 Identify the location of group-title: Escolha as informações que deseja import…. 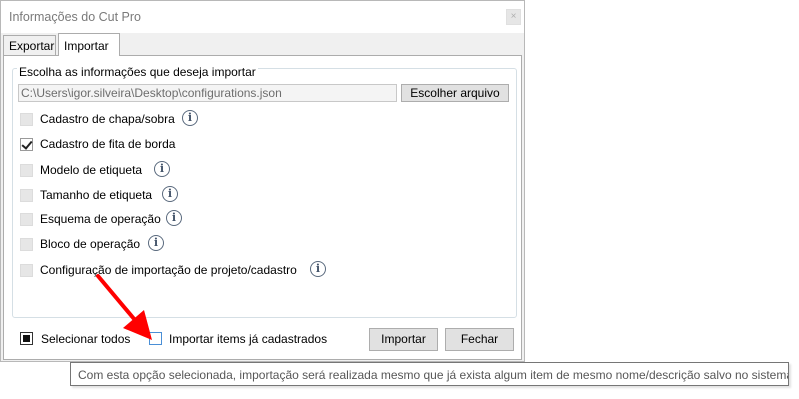
(137, 72).